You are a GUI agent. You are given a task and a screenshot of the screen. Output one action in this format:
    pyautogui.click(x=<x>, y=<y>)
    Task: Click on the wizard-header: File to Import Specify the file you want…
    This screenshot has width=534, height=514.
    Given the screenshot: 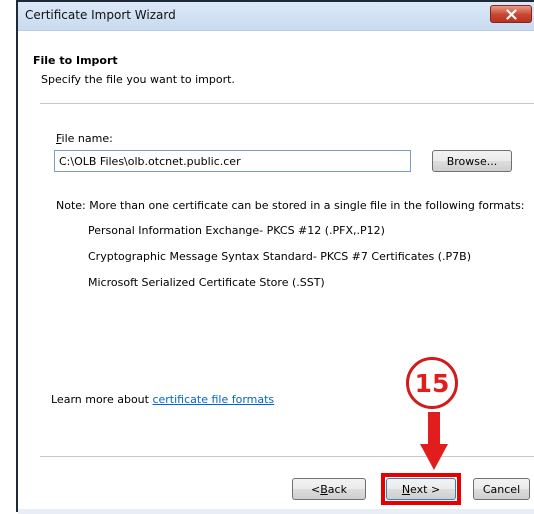 What is the action you would take?
    pyautogui.click(x=276, y=66)
    